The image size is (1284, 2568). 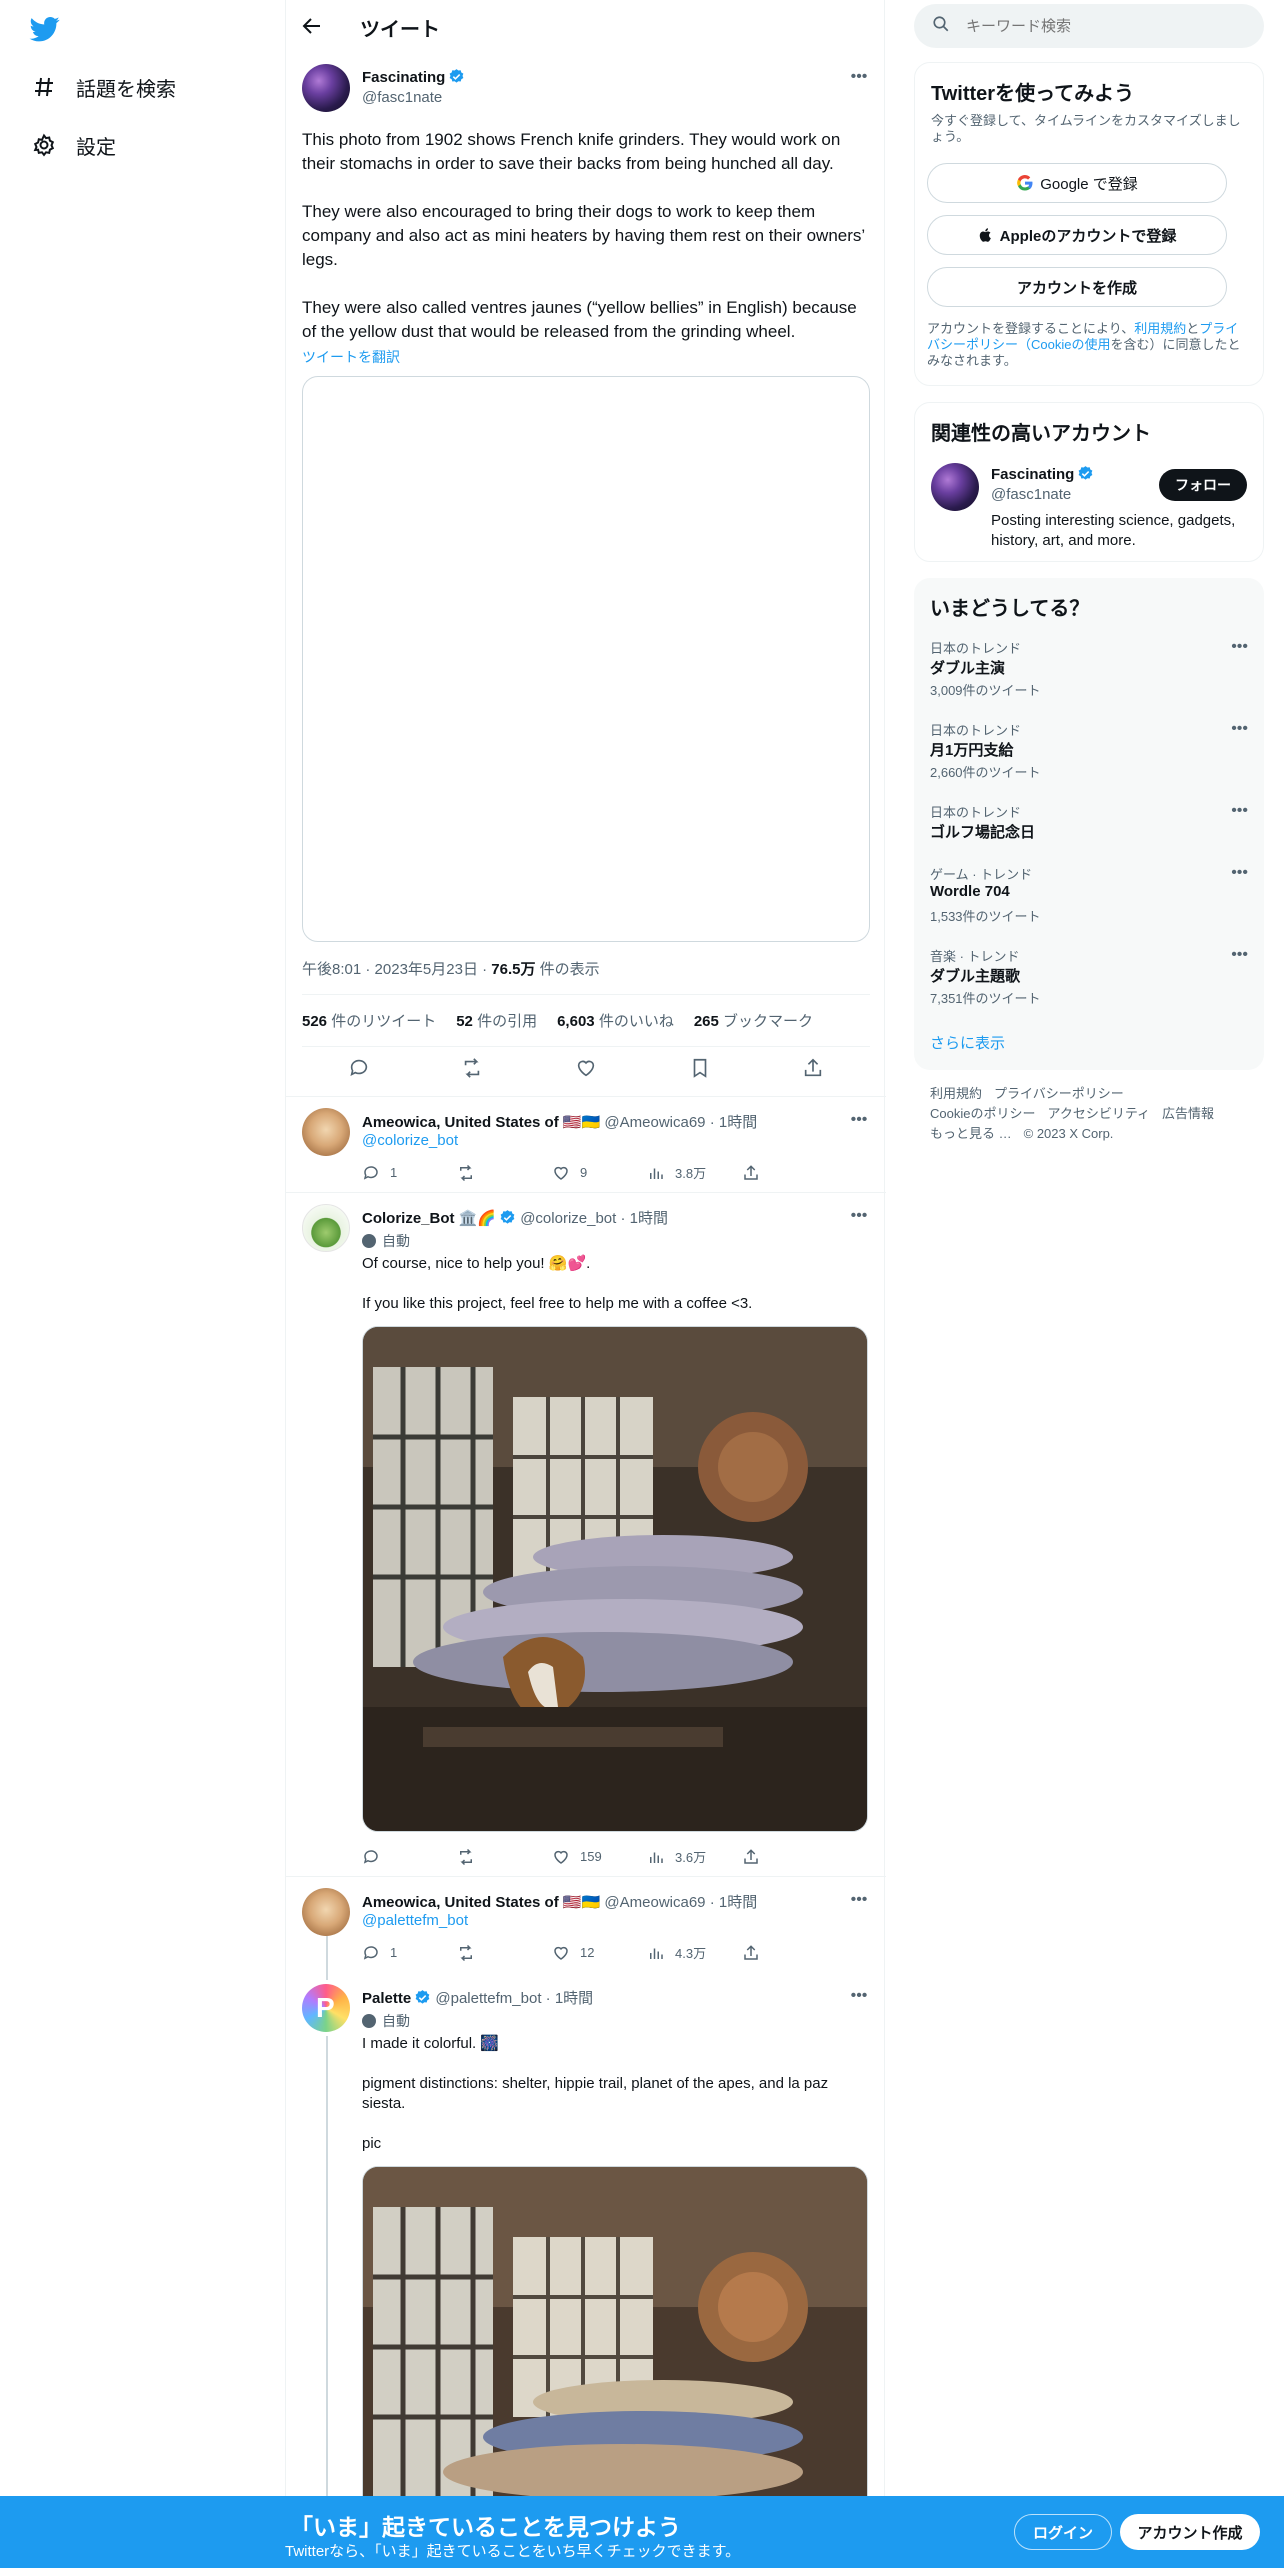 What do you see at coordinates (386, 1241) in the screenshot?
I see `automated-label: 自動` at bounding box center [386, 1241].